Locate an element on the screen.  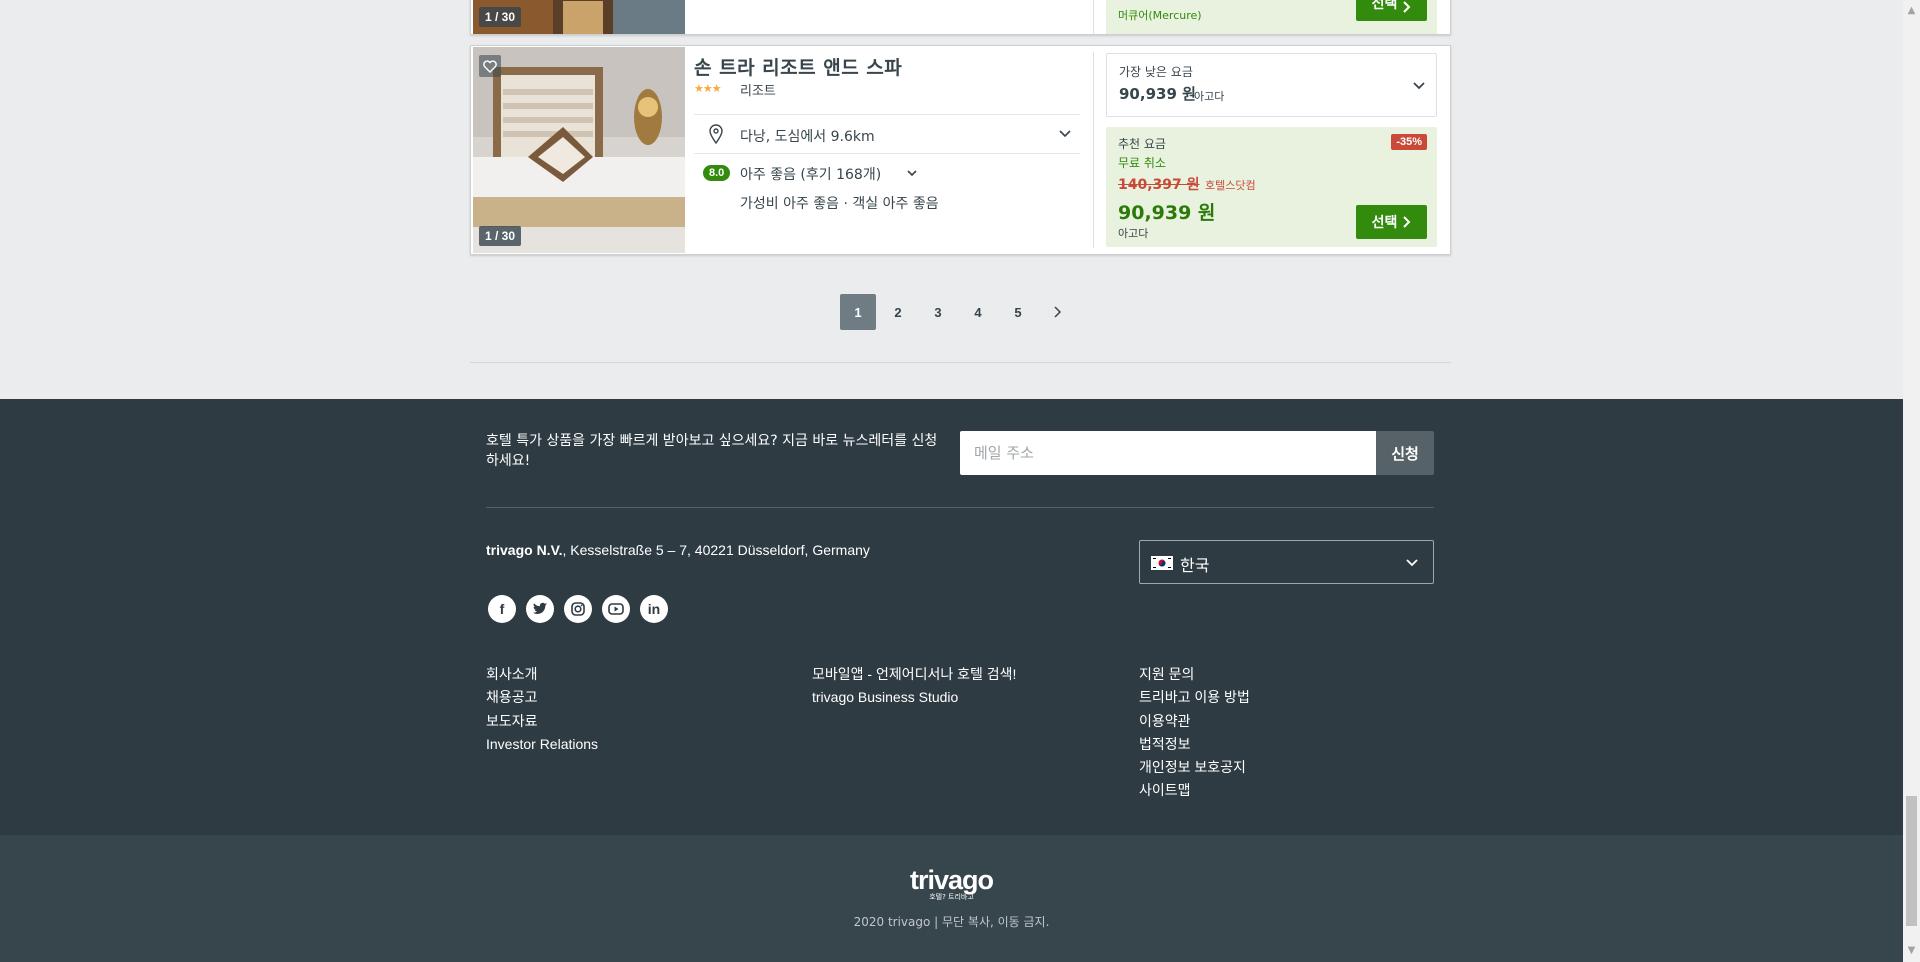
youtube-icon is located at coordinates (616, 609).